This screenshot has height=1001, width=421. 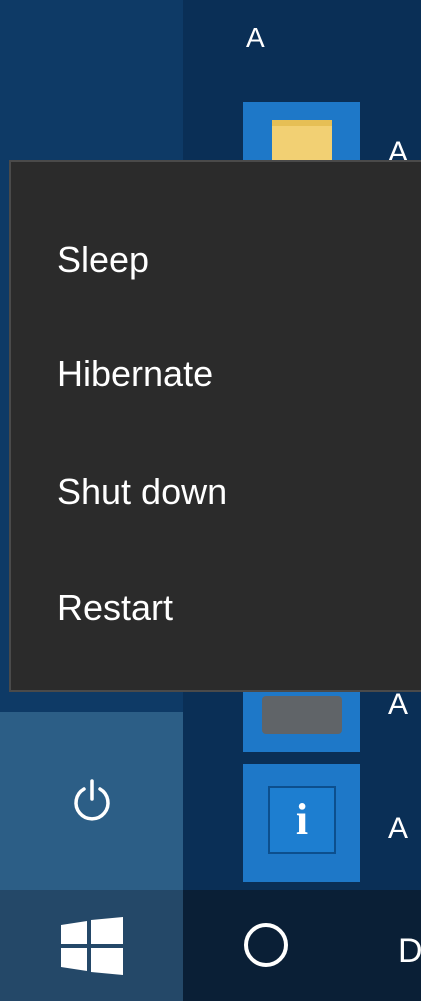 I want to click on start-button, so click(x=91, y=945).